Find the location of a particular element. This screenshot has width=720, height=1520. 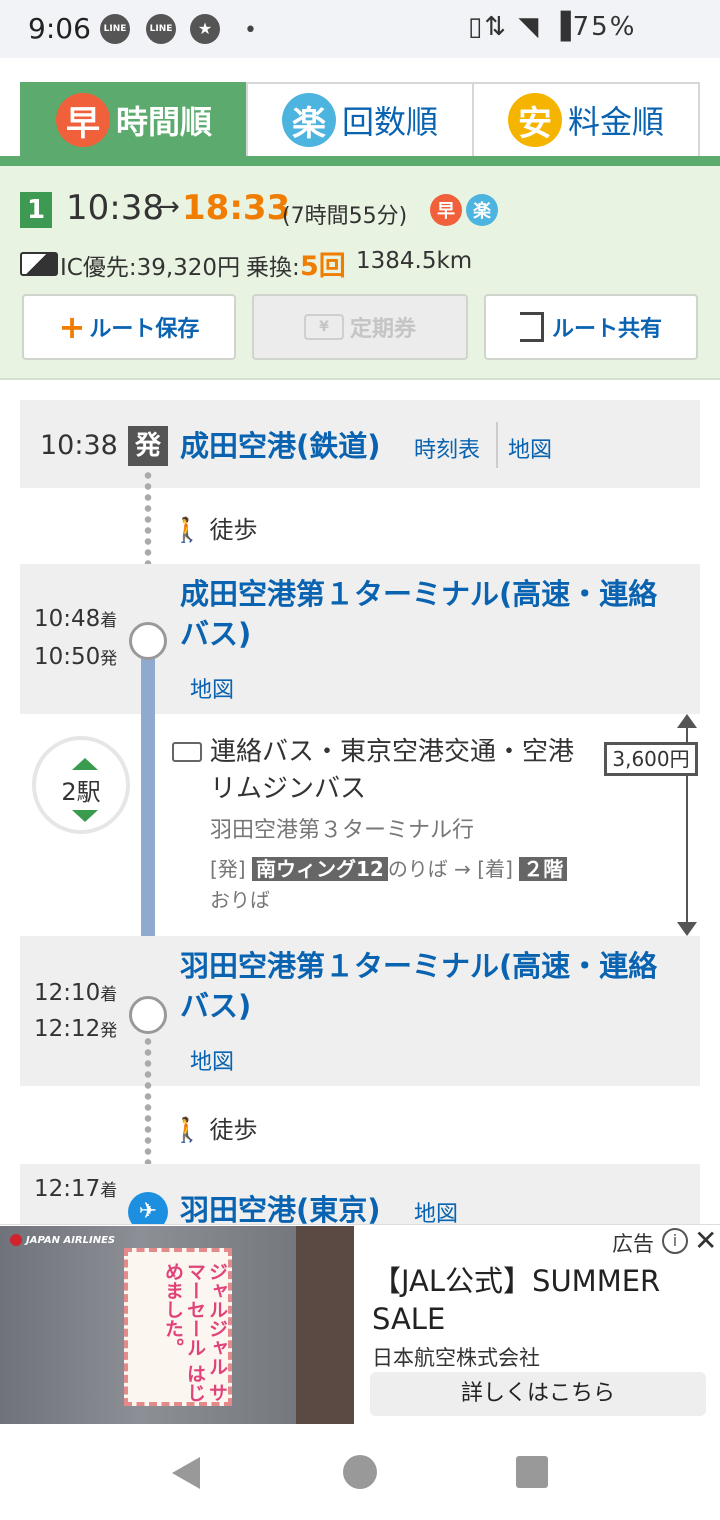

yen-ticket-icon: ¥ is located at coordinates (323, 327).